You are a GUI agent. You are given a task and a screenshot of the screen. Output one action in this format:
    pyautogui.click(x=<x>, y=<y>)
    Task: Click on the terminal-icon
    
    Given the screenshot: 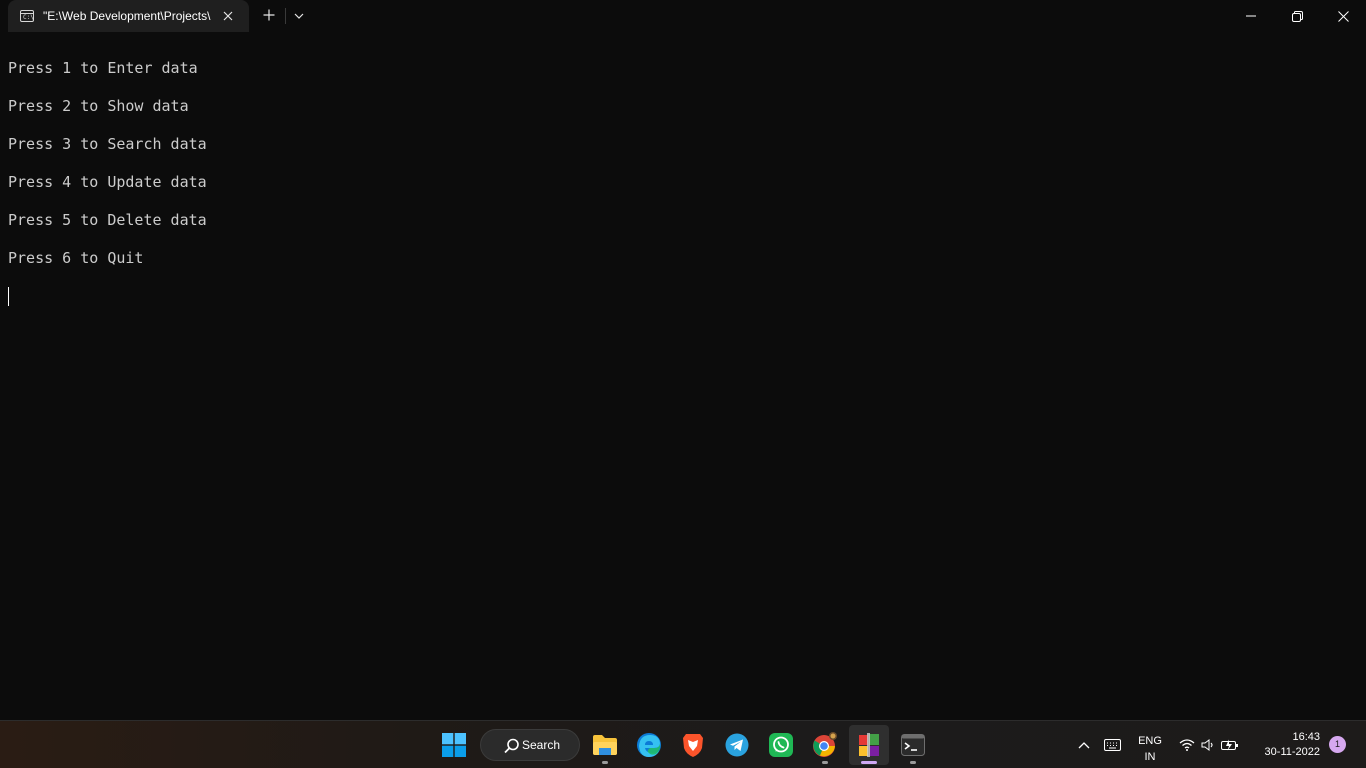 What is the action you would take?
    pyautogui.click(x=913, y=745)
    